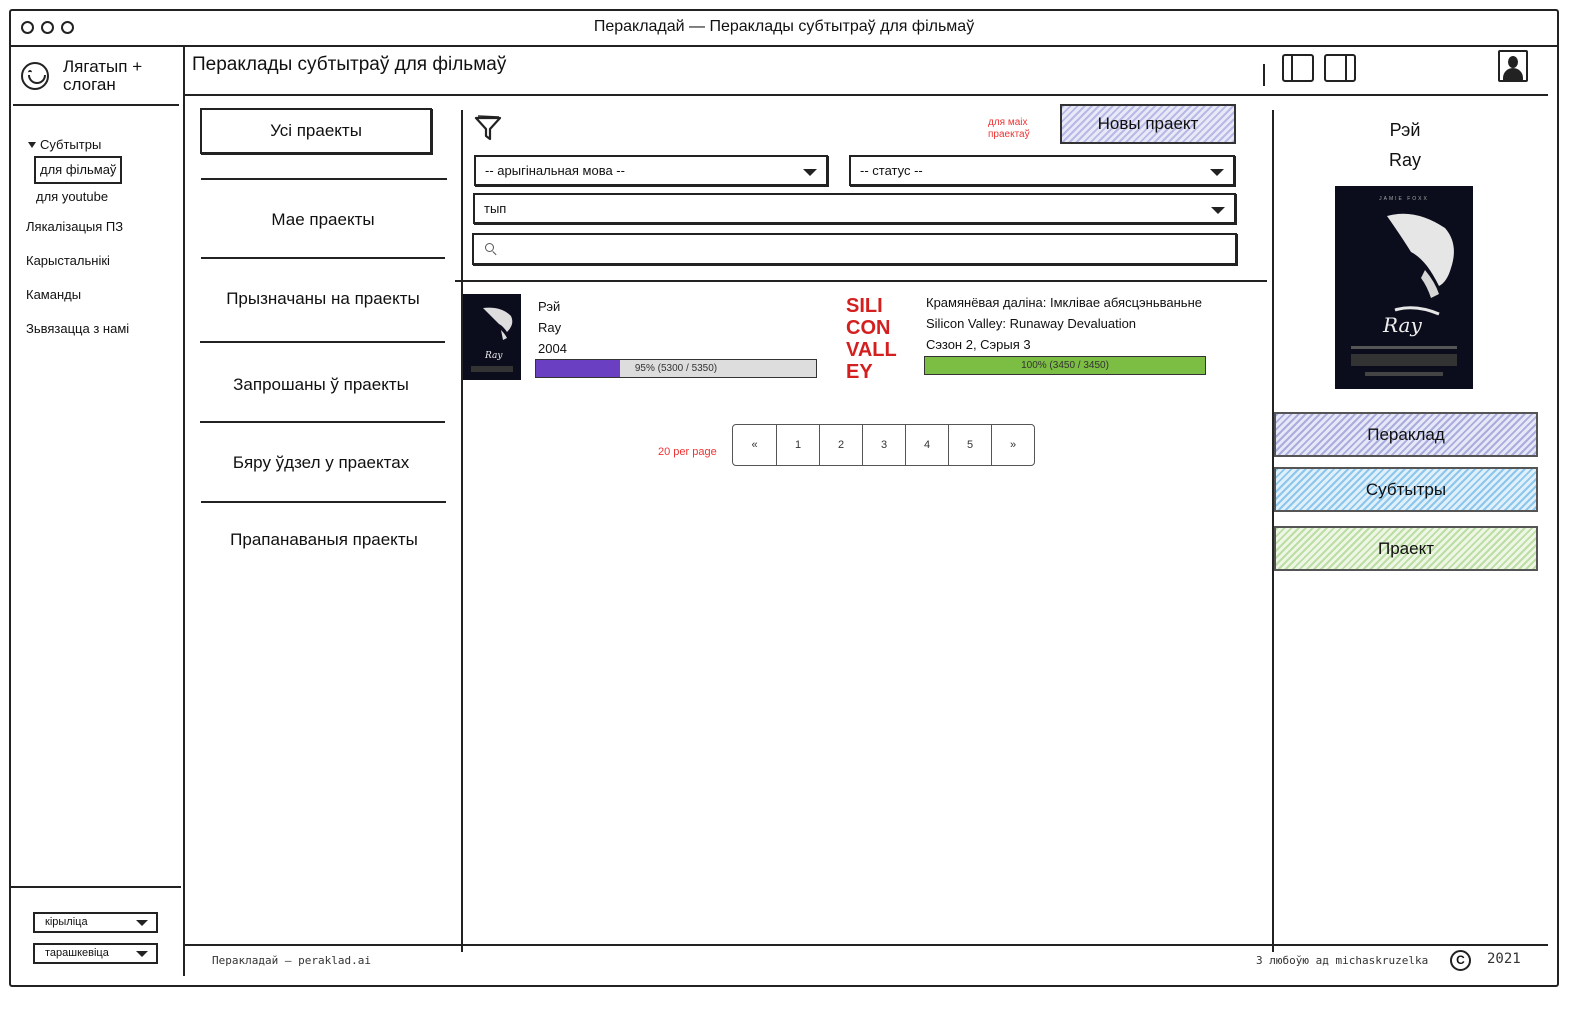 The width and height of the screenshot is (1593, 1009). I want to click on subtitles-button: Субтытры, so click(1406, 489).